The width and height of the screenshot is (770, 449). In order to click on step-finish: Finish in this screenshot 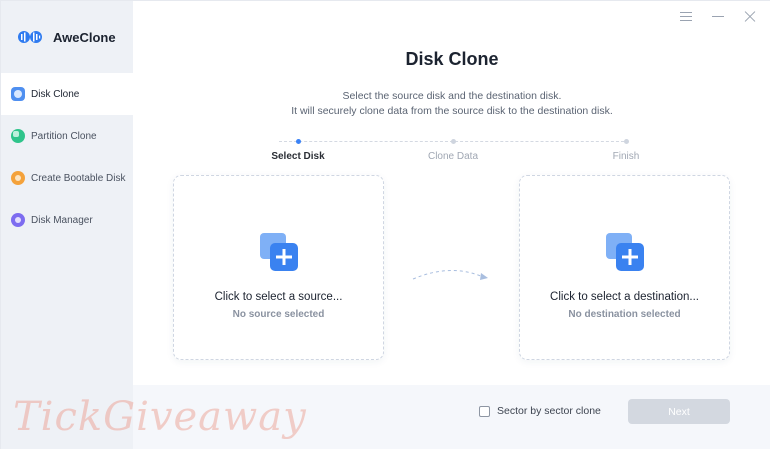, I will do `click(626, 148)`.